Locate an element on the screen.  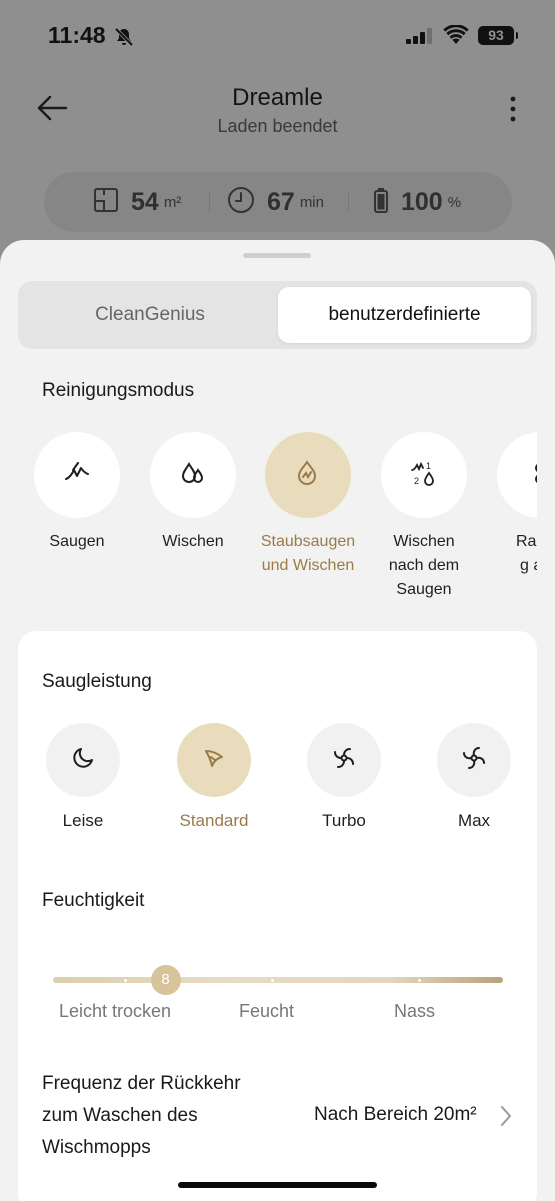
mode-vacuum: Saugen is located at coordinates (77, 493).